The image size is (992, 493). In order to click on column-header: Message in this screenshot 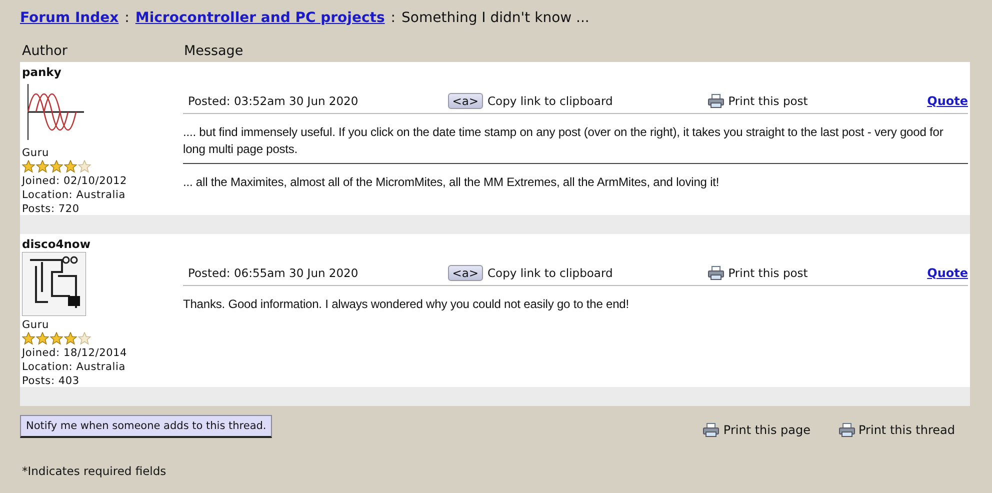, I will do `click(214, 52)`.